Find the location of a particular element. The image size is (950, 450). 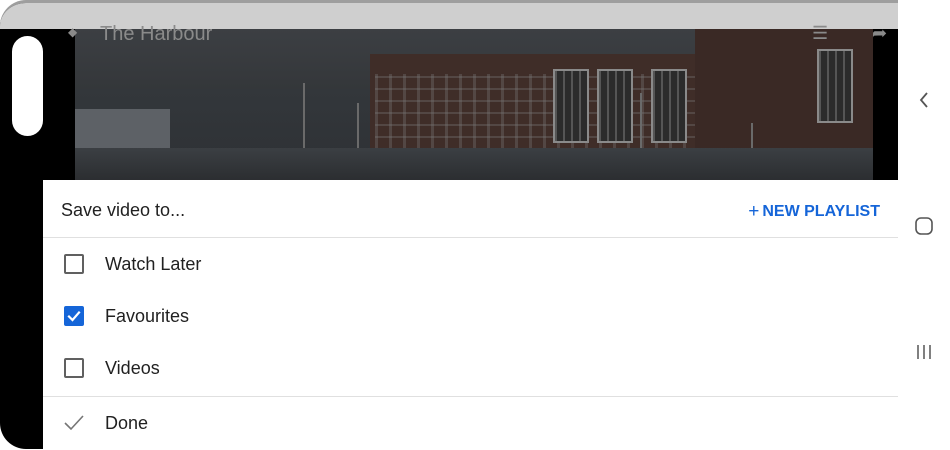

sheet-header: Save video to... + NEW PLAYLIST is located at coordinates (470, 209).